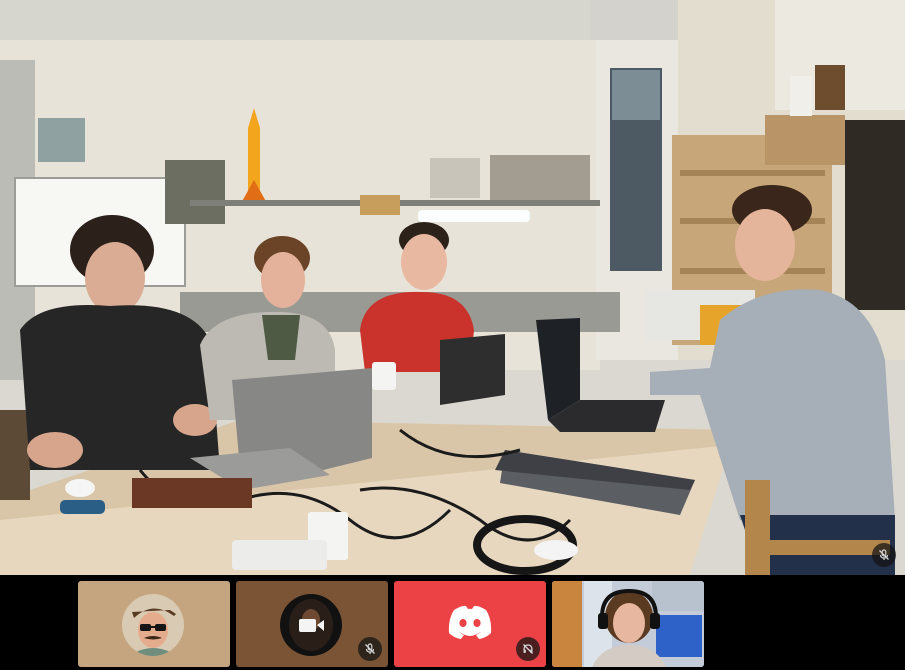 This screenshot has height=670, width=905. I want to click on mic-muted-indicator, so click(370, 649).